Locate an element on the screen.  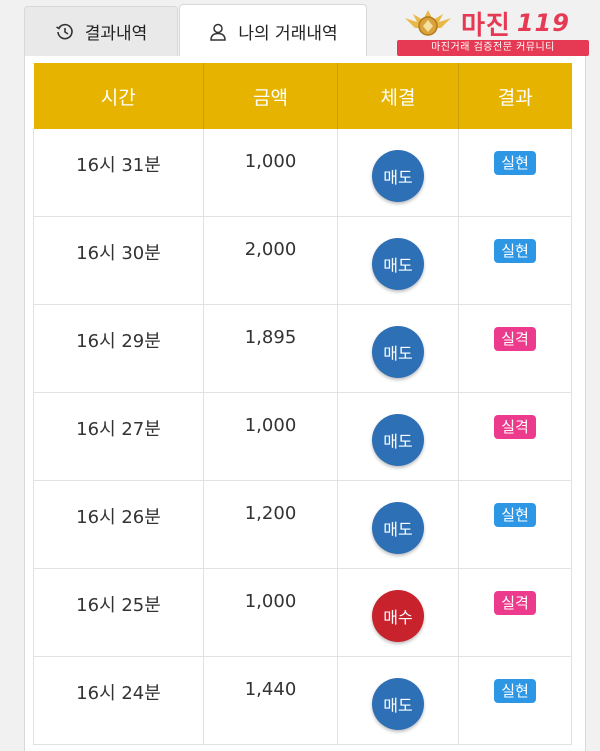
table-row: 16시 25분 1,000 매수 실격 is located at coordinates (302, 612).